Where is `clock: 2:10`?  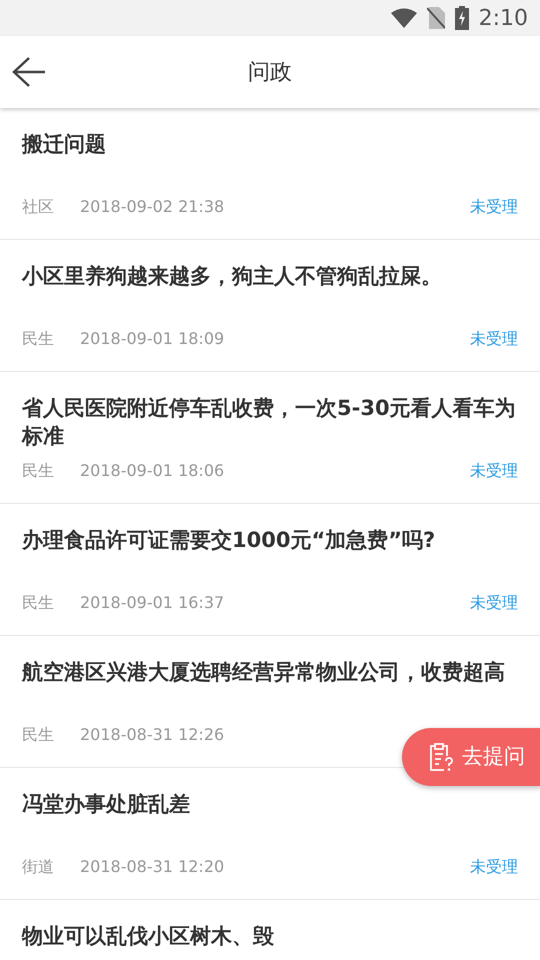
clock: 2:10 is located at coordinates (503, 18).